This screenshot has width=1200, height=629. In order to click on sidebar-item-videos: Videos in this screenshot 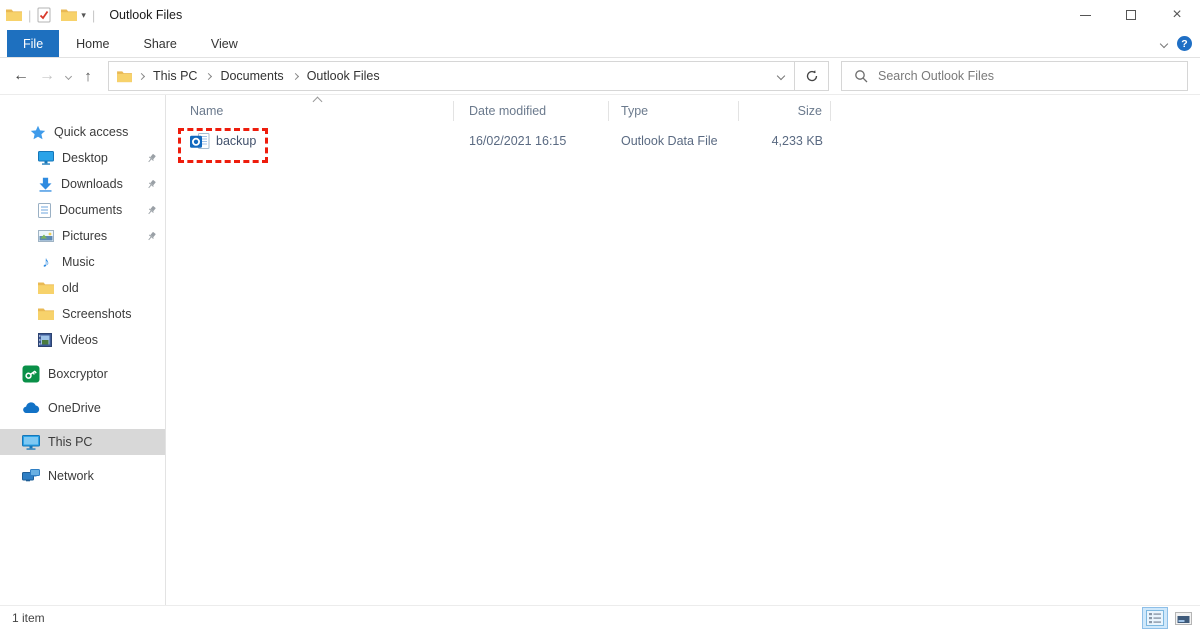, I will do `click(82, 340)`.